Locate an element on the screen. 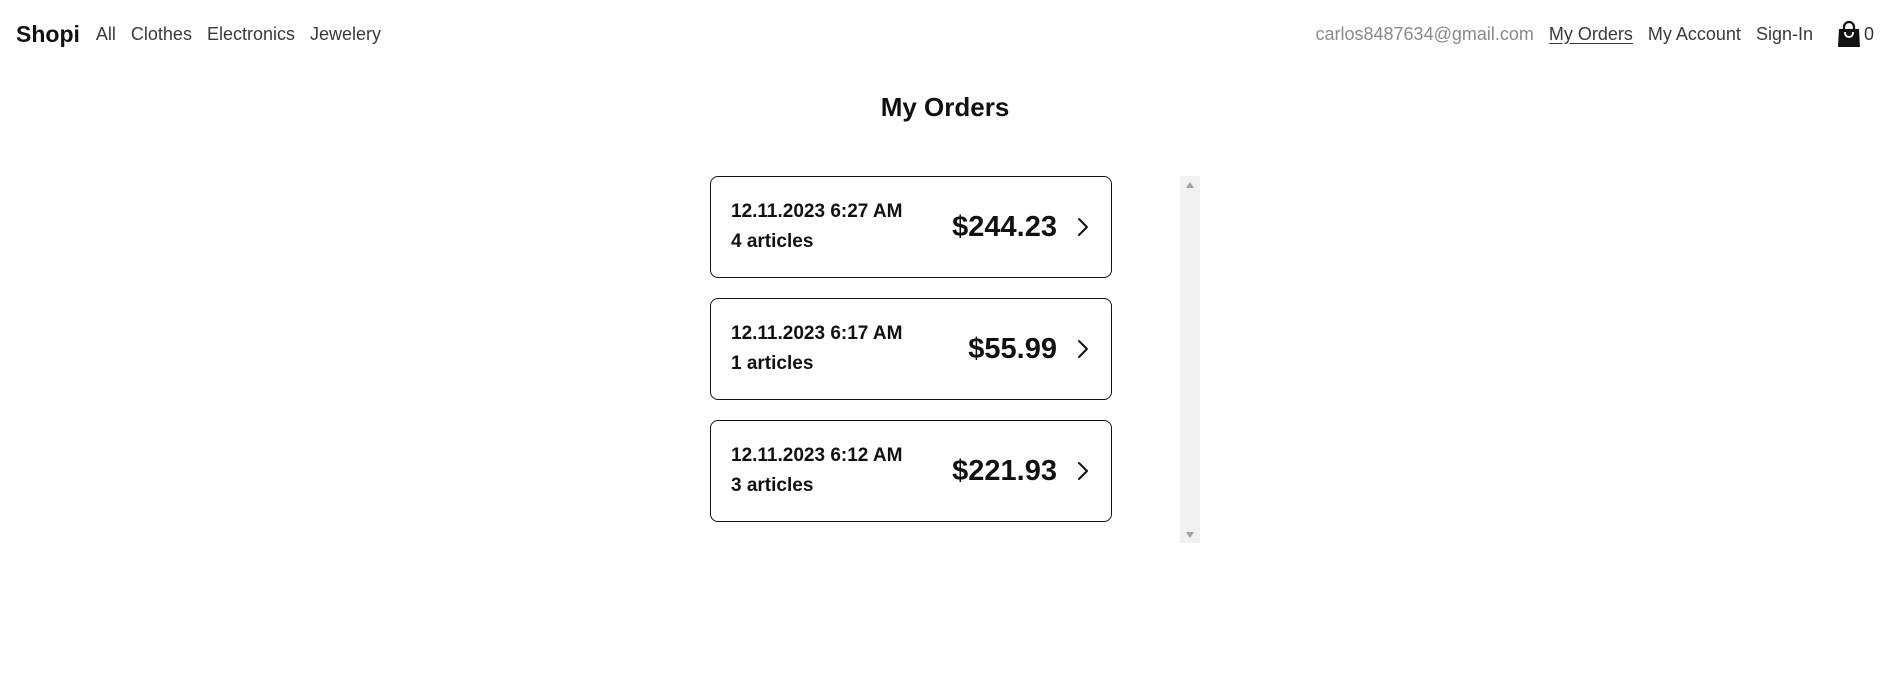 Image resolution: width=1890 pixels, height=684 pixels. order-summary: $221.93 is located at coordinates (1020, 471).